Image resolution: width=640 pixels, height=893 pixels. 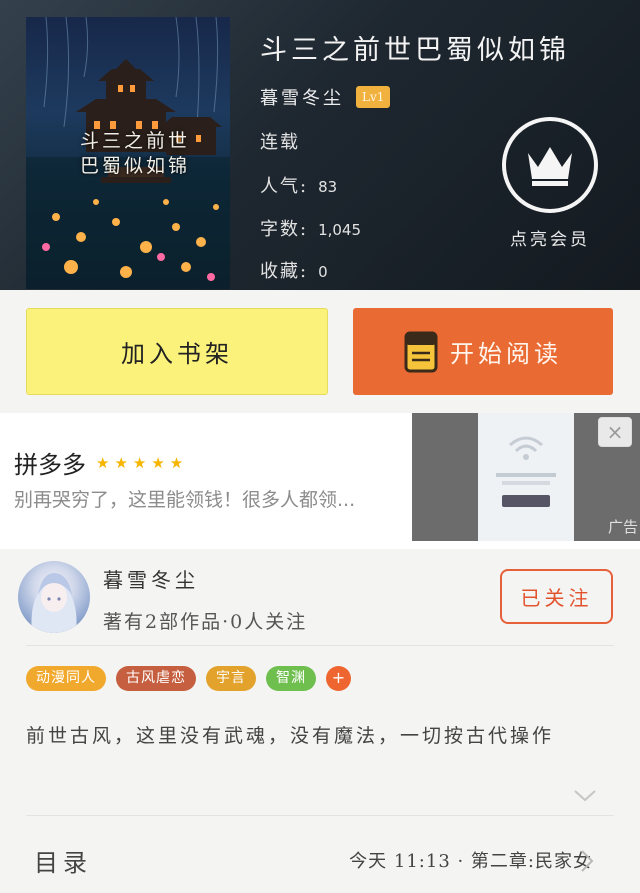 What do you see at coordinates (483, 351) in the screenshot?
I see `start-reading-button: 开始阅读` at bounding box center [483, 351].